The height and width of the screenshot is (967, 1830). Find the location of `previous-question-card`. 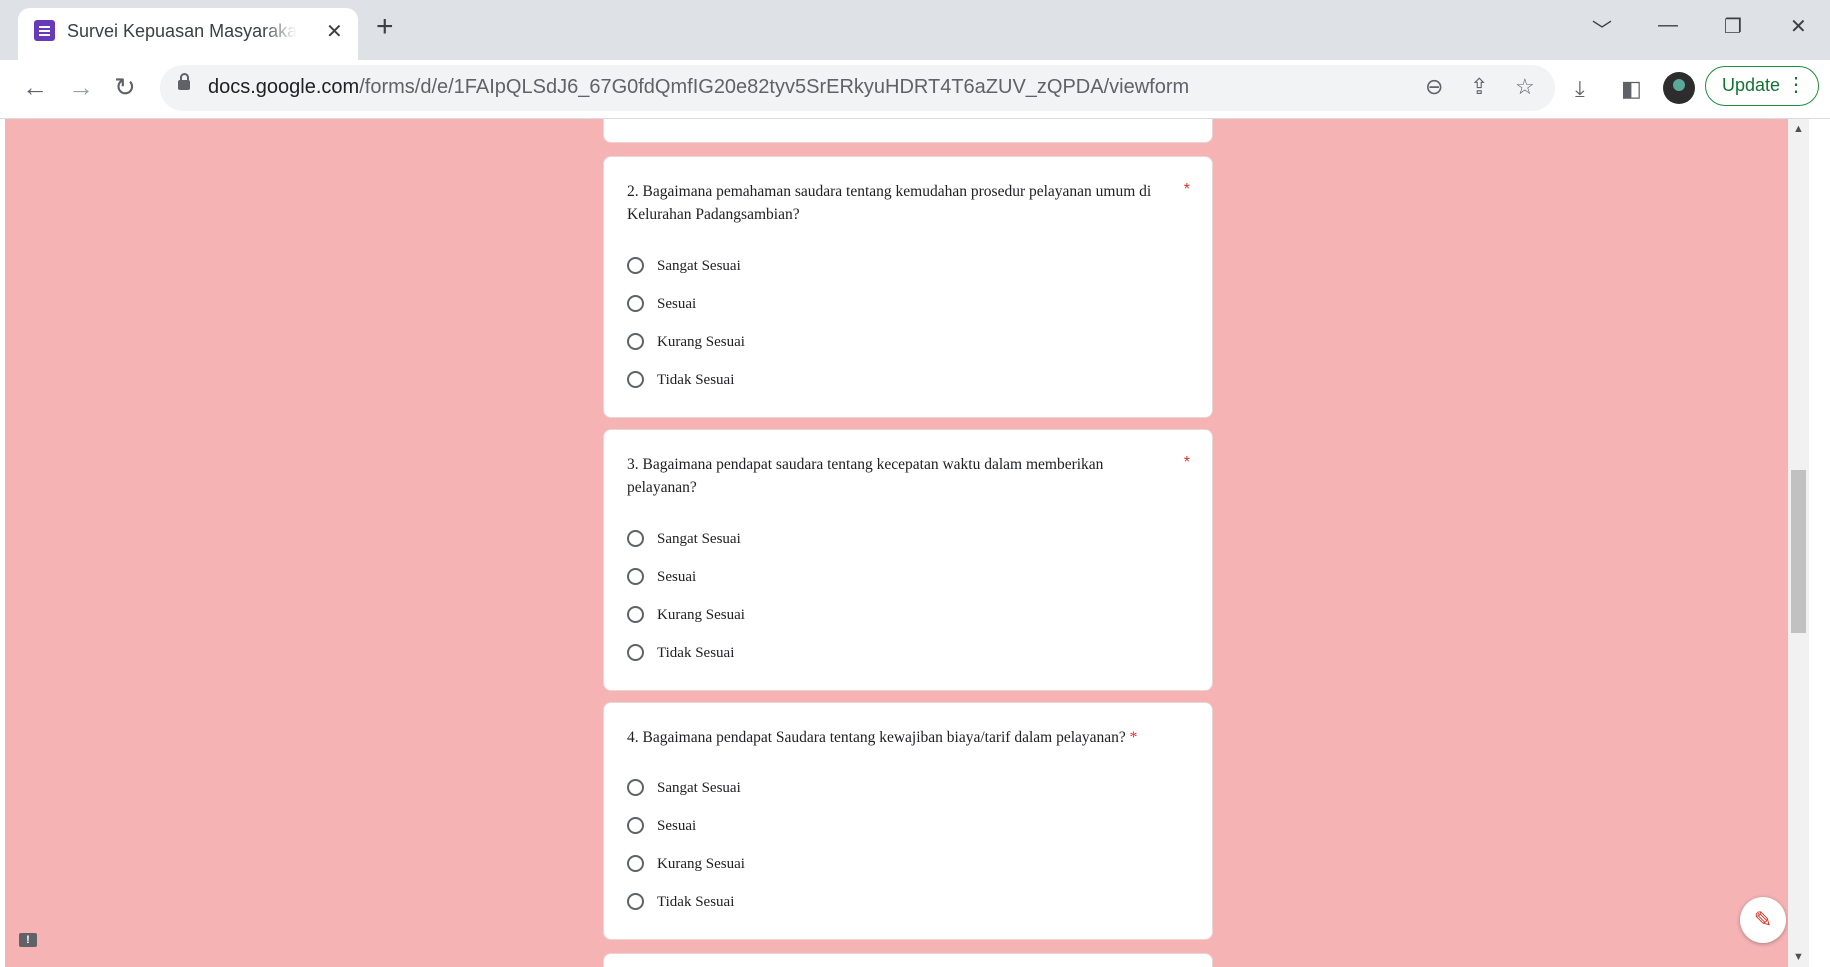

previous-question-card is located at coordinates (908, 131).